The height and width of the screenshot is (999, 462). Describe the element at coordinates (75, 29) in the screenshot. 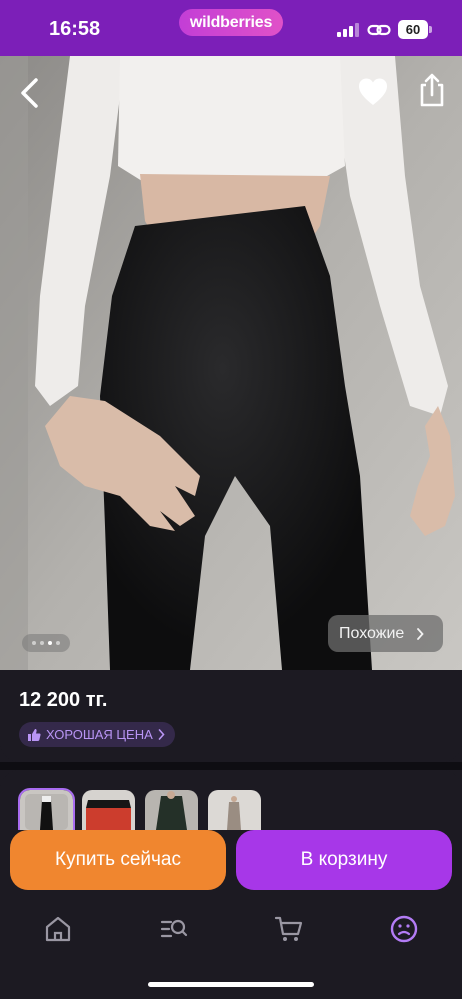

I see `status-time: 16:58` at that location.